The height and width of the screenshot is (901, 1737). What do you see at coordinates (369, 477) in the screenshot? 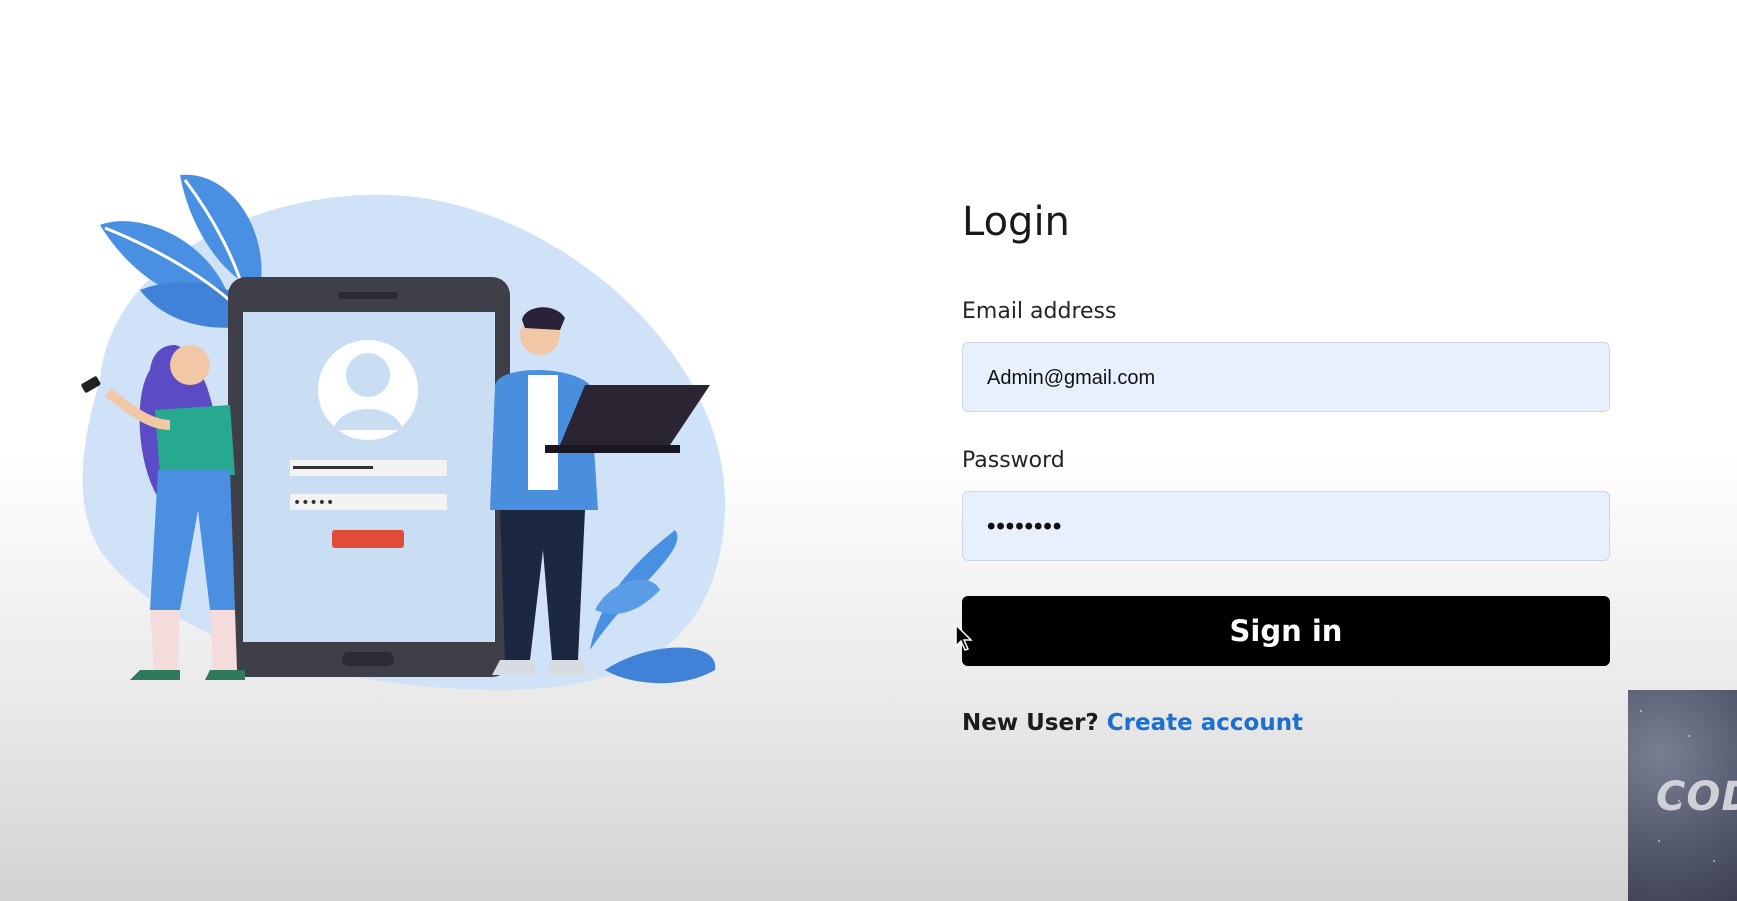
I see `phone-device: •••••` at bounding box center [369, 477].